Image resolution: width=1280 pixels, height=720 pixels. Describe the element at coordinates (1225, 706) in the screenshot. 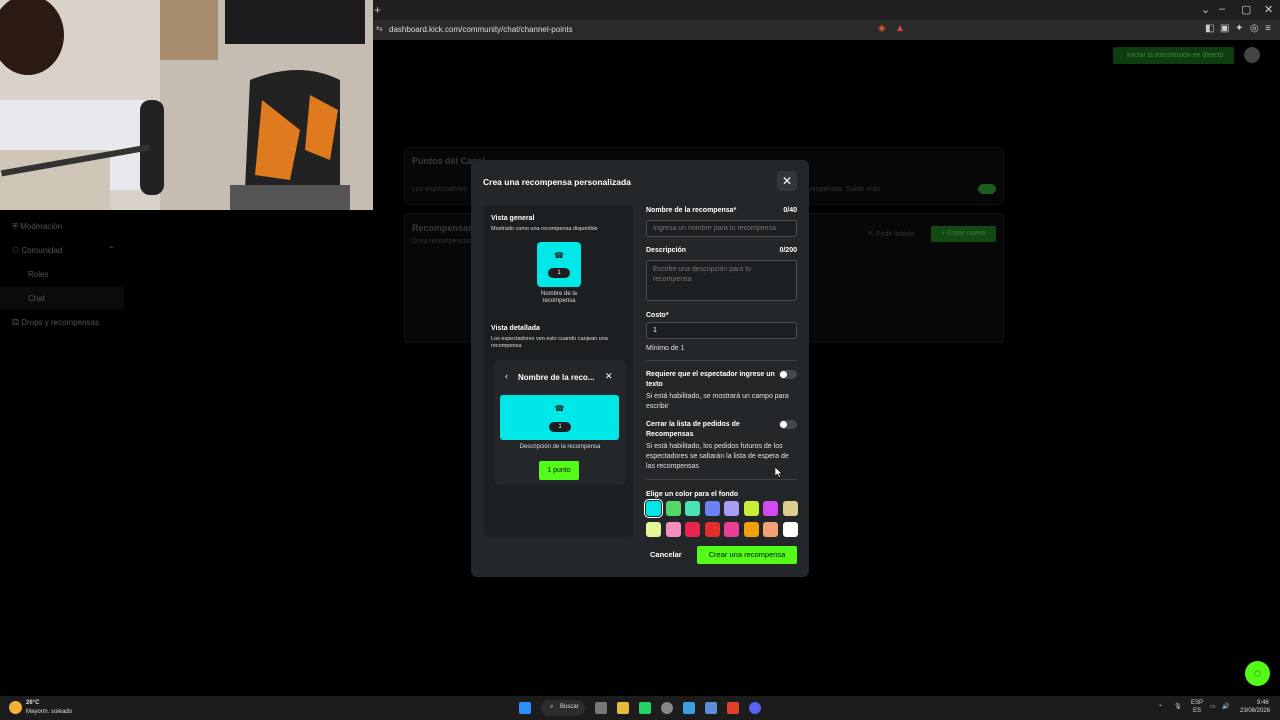

I see `volume-icon: 🔊` at that location.